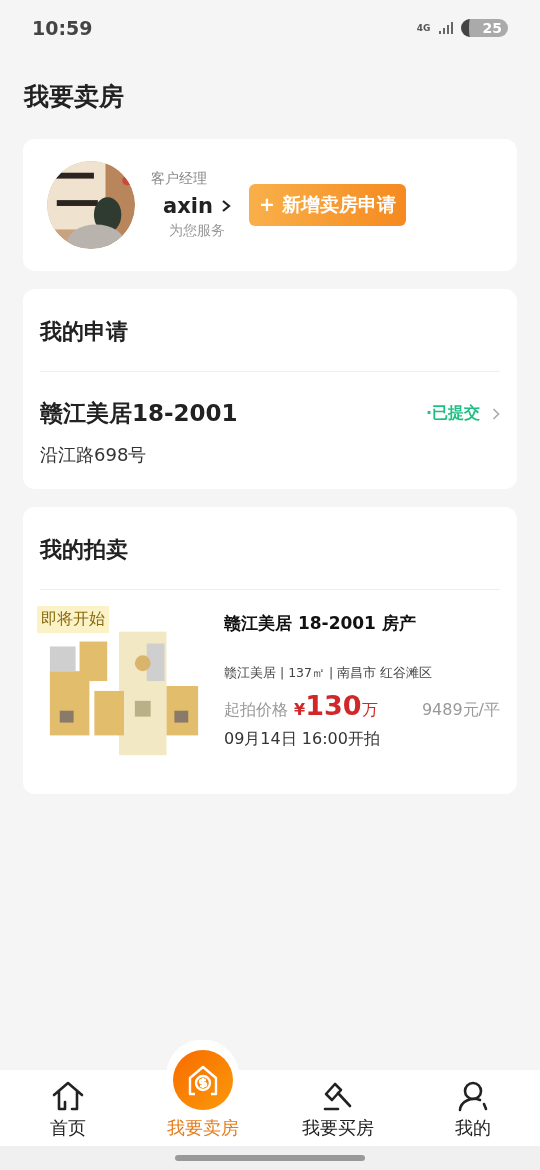 This screenshot has width=540, height=1170. Describe the element at coordinates (270, 330) in the screenshot. I see `section-title: 我的申请` at that location.